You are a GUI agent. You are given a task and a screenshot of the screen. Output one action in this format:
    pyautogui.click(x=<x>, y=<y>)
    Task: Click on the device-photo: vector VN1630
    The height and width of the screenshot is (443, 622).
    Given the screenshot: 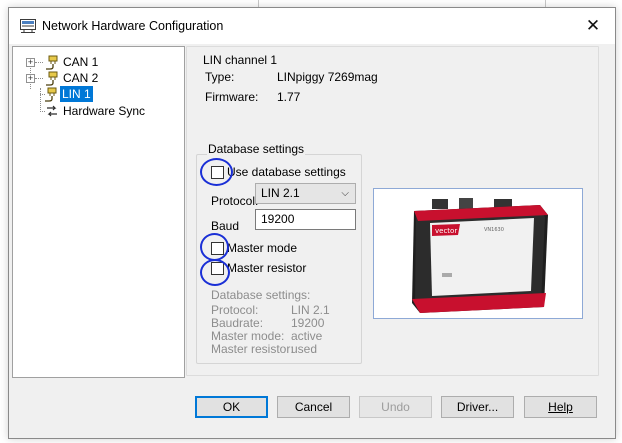 What is the action you would take?
    pyautogui.click(x=478, y=253)
    